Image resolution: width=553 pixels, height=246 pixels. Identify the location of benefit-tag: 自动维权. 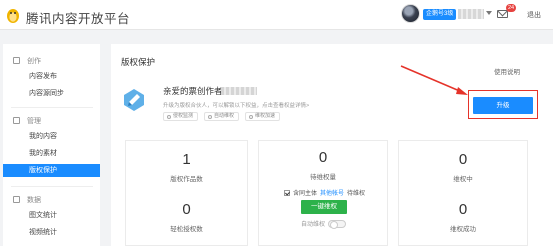
(222, 116).